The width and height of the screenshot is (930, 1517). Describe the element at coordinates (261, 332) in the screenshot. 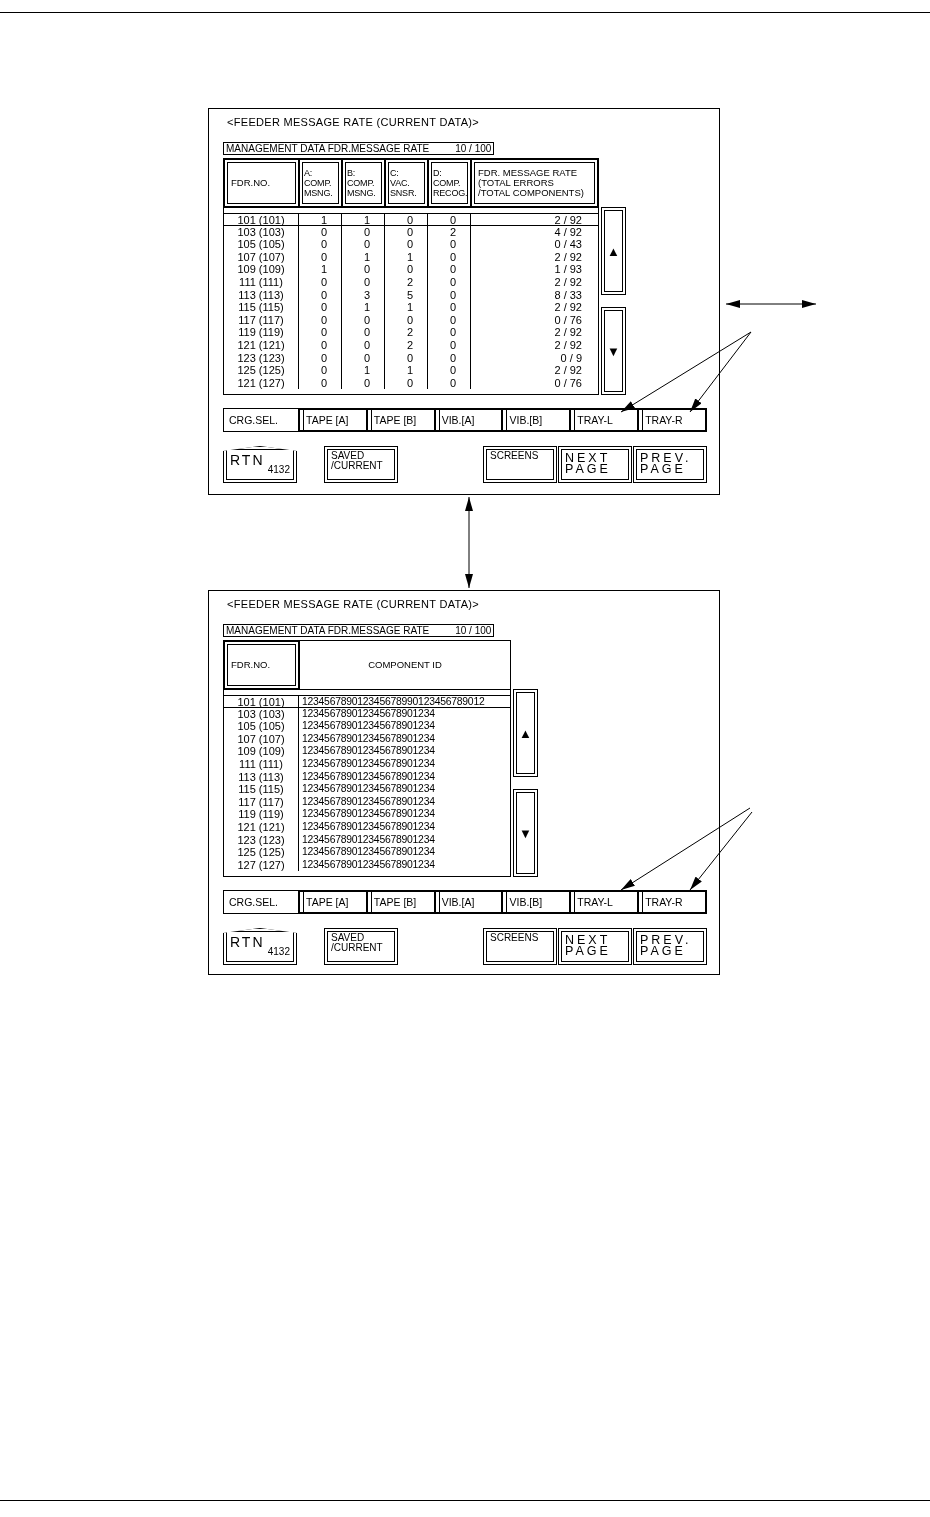

I see `table-cell: 119 (119)` at that location.